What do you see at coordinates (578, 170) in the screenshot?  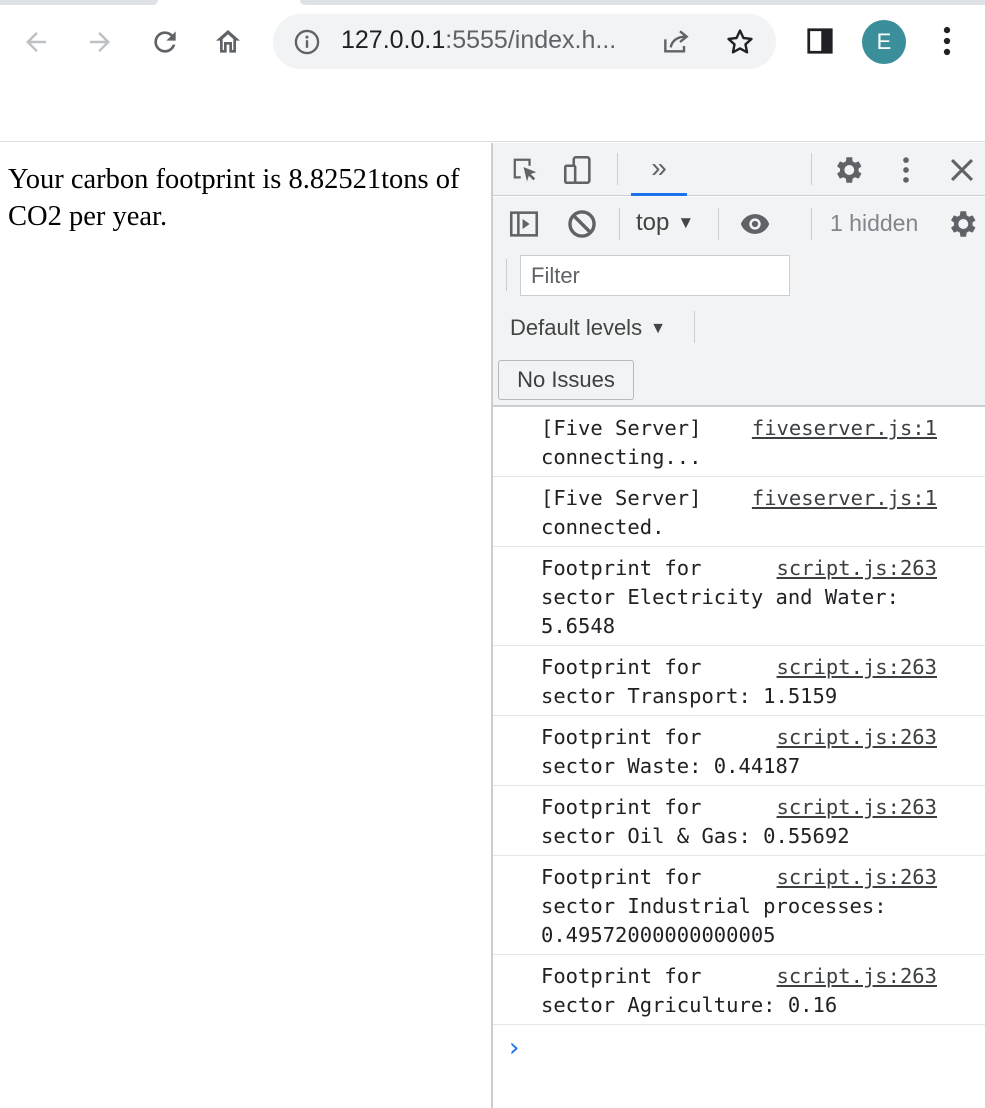 I see `device-toolbar-icon` at bounding box center [578, 170].